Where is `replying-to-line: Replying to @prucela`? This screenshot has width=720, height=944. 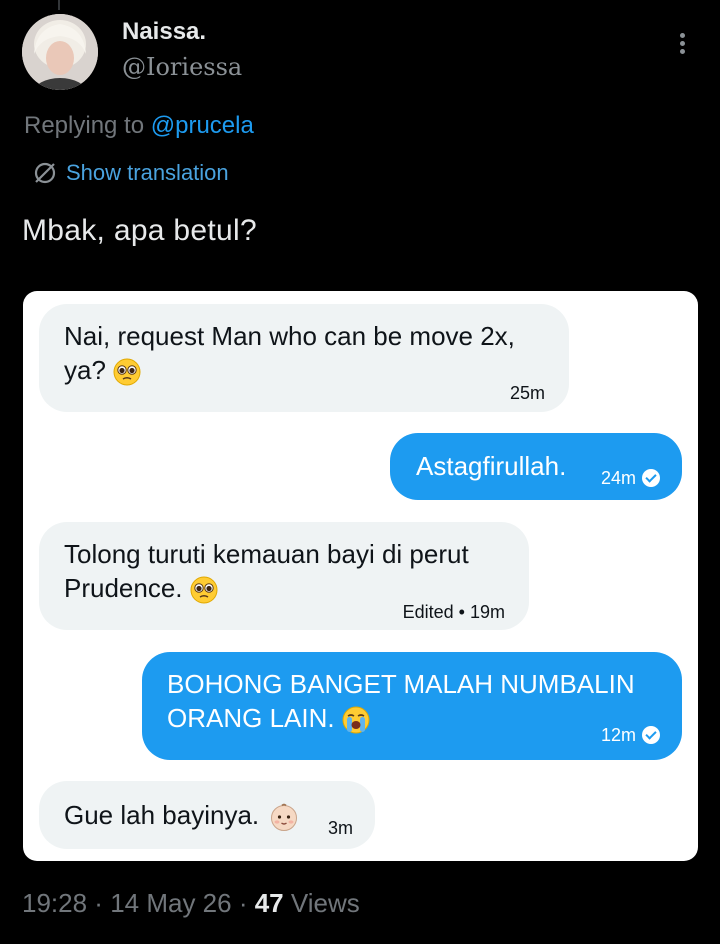 replying-to-line: Replying to @prucela is located at coordinates (139, 126).